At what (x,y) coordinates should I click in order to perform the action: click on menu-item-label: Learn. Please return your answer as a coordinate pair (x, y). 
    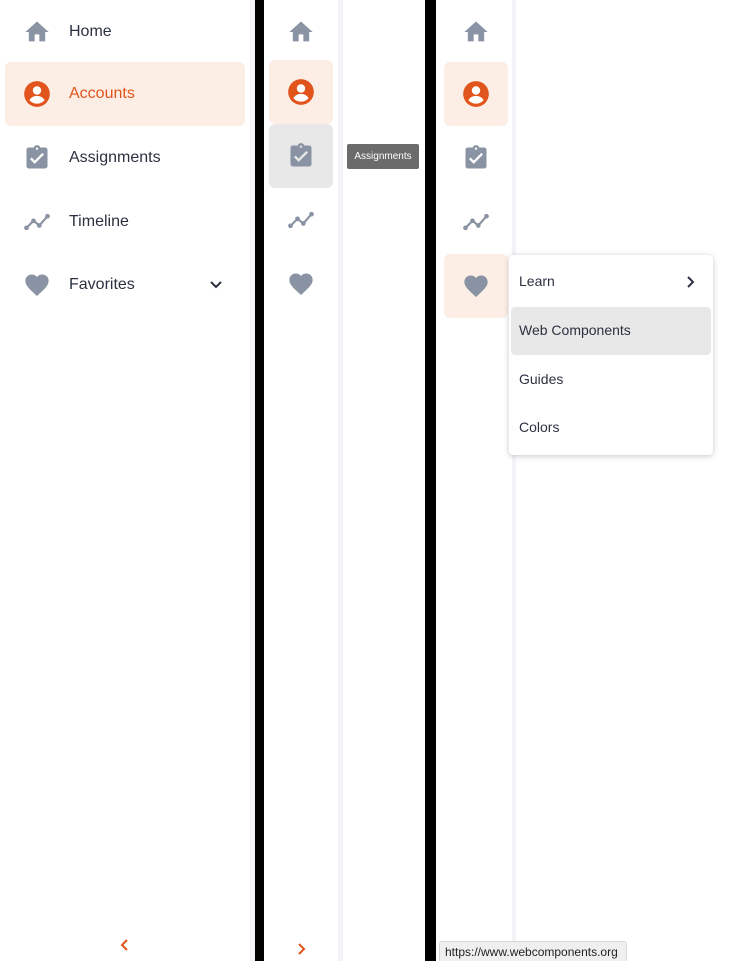
    Looking at the image, I should click on (537, 281).